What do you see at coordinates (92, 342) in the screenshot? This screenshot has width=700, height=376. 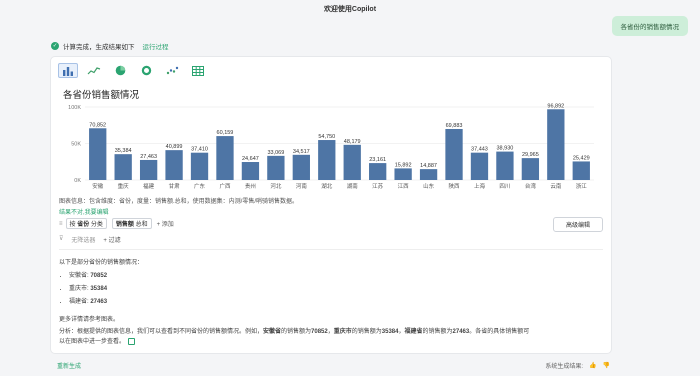 I see `analysis-part: 以在图表中进一步查看。` at bounding box center [92, 342].